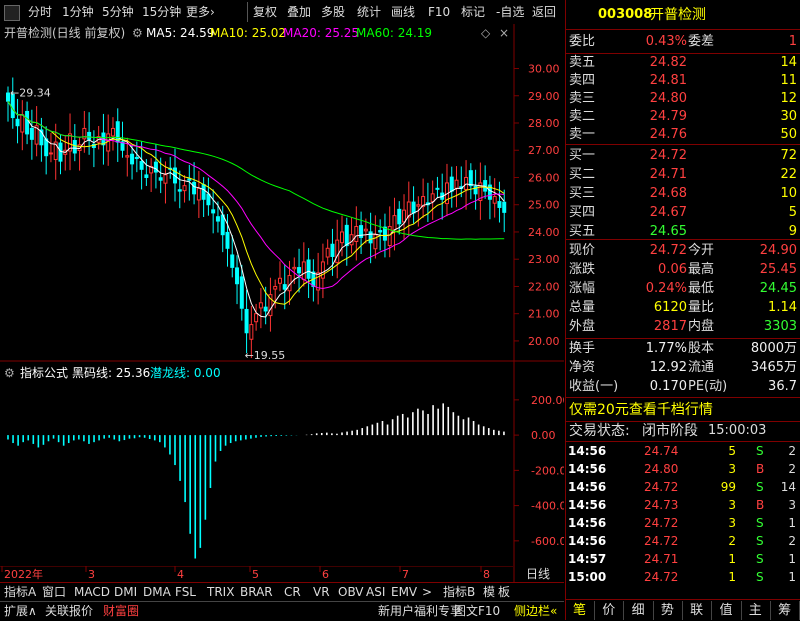 The image size is (800, 621). I want to click on indicator-tab: EMV, so click(404, 592).